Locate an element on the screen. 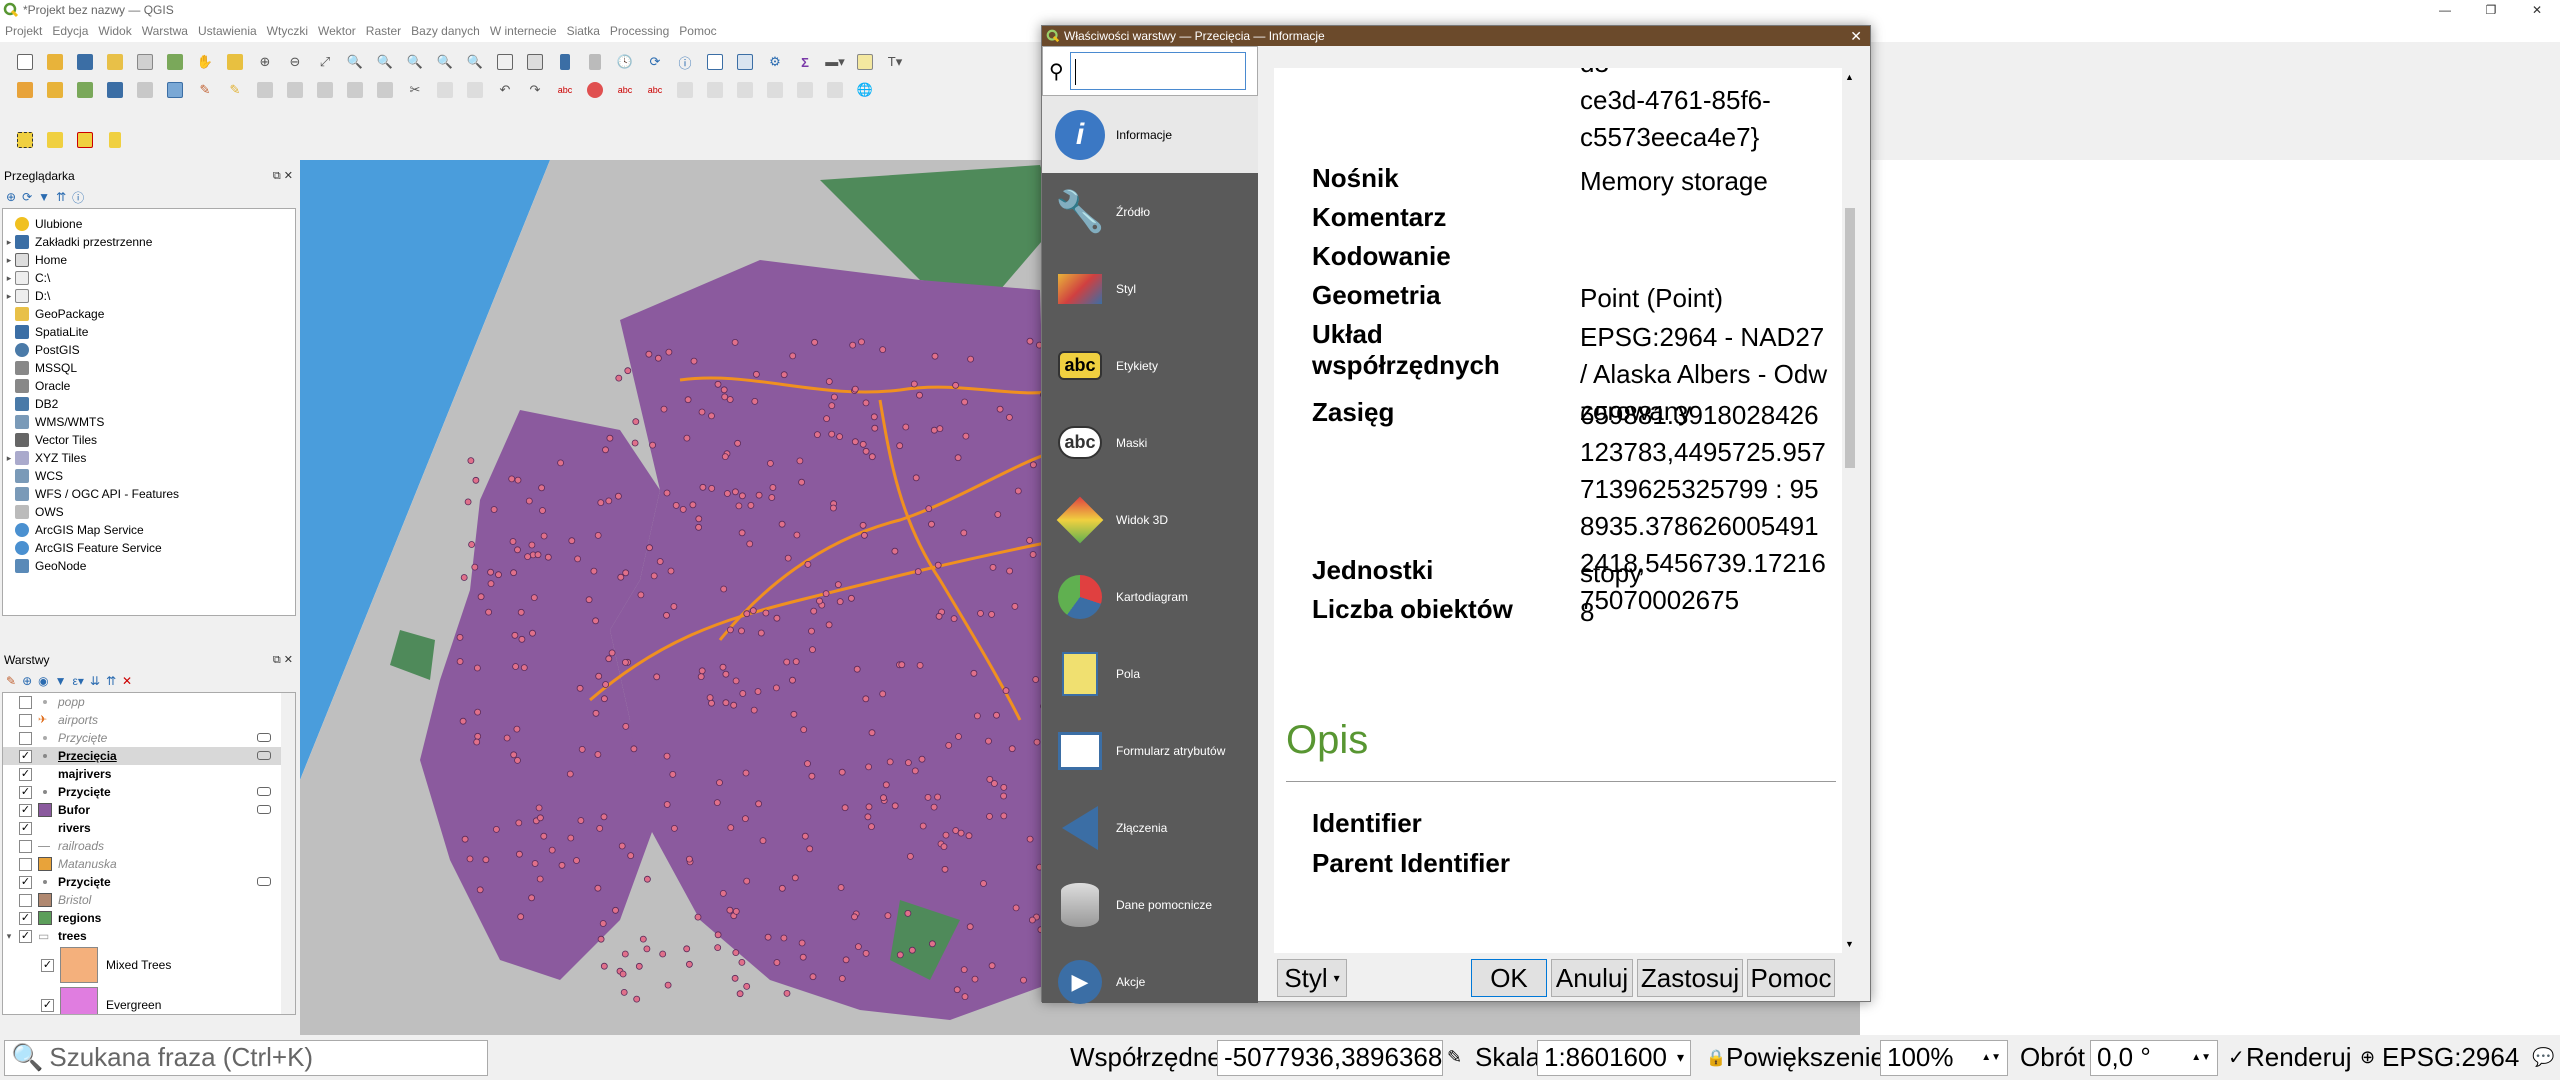 The width and height of the screenshot is (2560, 1080). nav-item-masks: abc Maski is located at coordinates (1150, 442).